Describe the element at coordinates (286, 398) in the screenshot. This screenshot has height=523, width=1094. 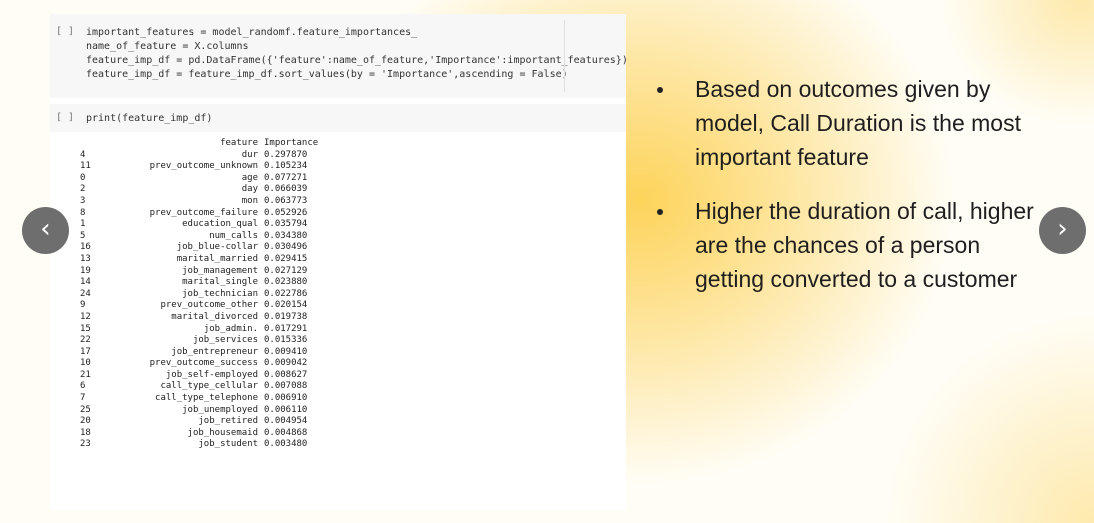
I see `row-importance: 0.006910` at that location.